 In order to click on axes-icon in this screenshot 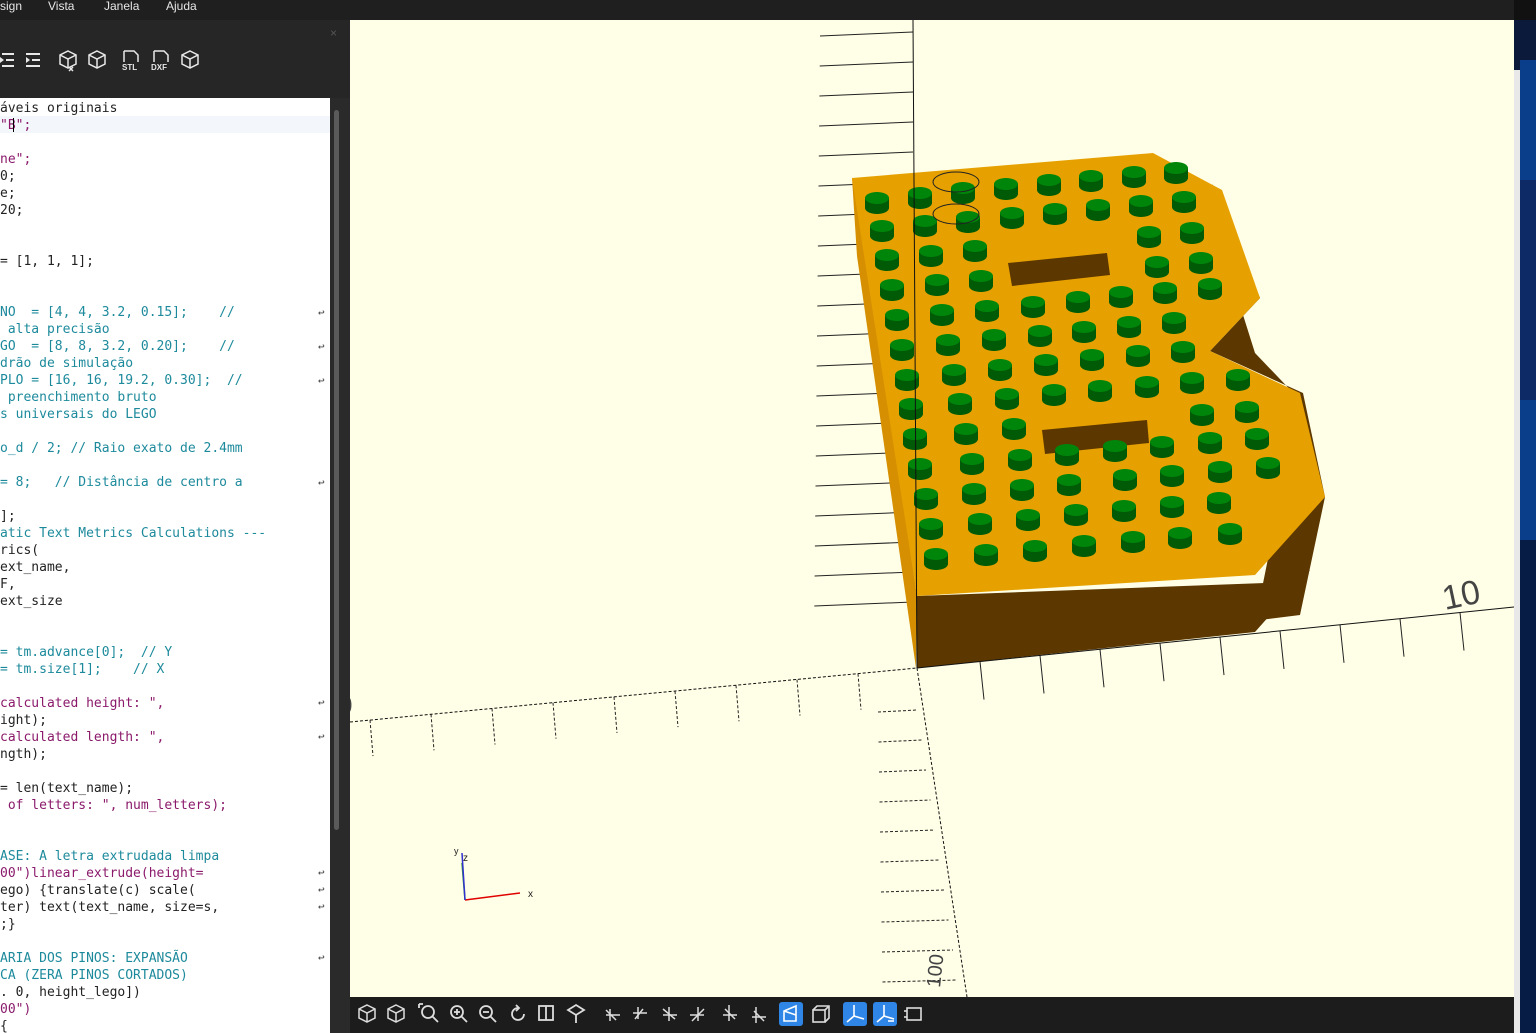, I will do `click(576, 1014)`.